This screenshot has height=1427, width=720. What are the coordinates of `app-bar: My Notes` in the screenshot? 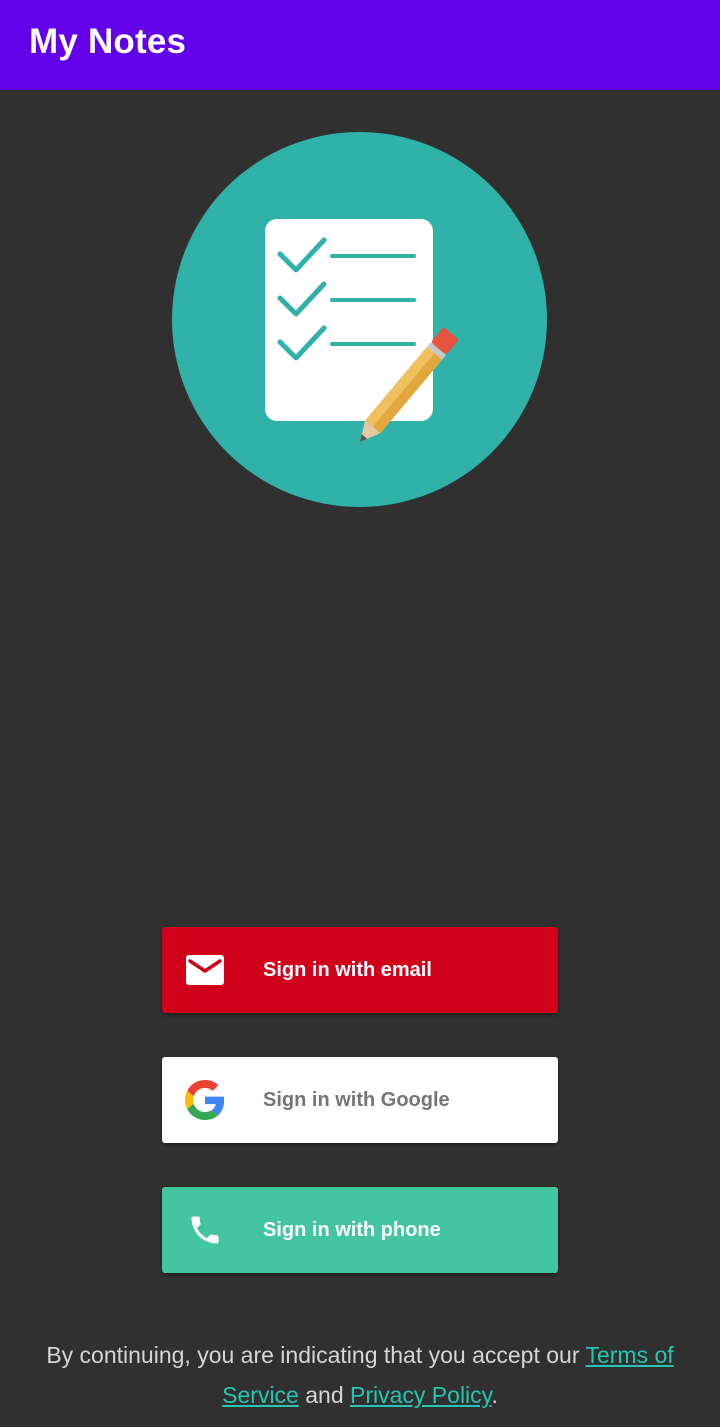 It's located at (360, 45).